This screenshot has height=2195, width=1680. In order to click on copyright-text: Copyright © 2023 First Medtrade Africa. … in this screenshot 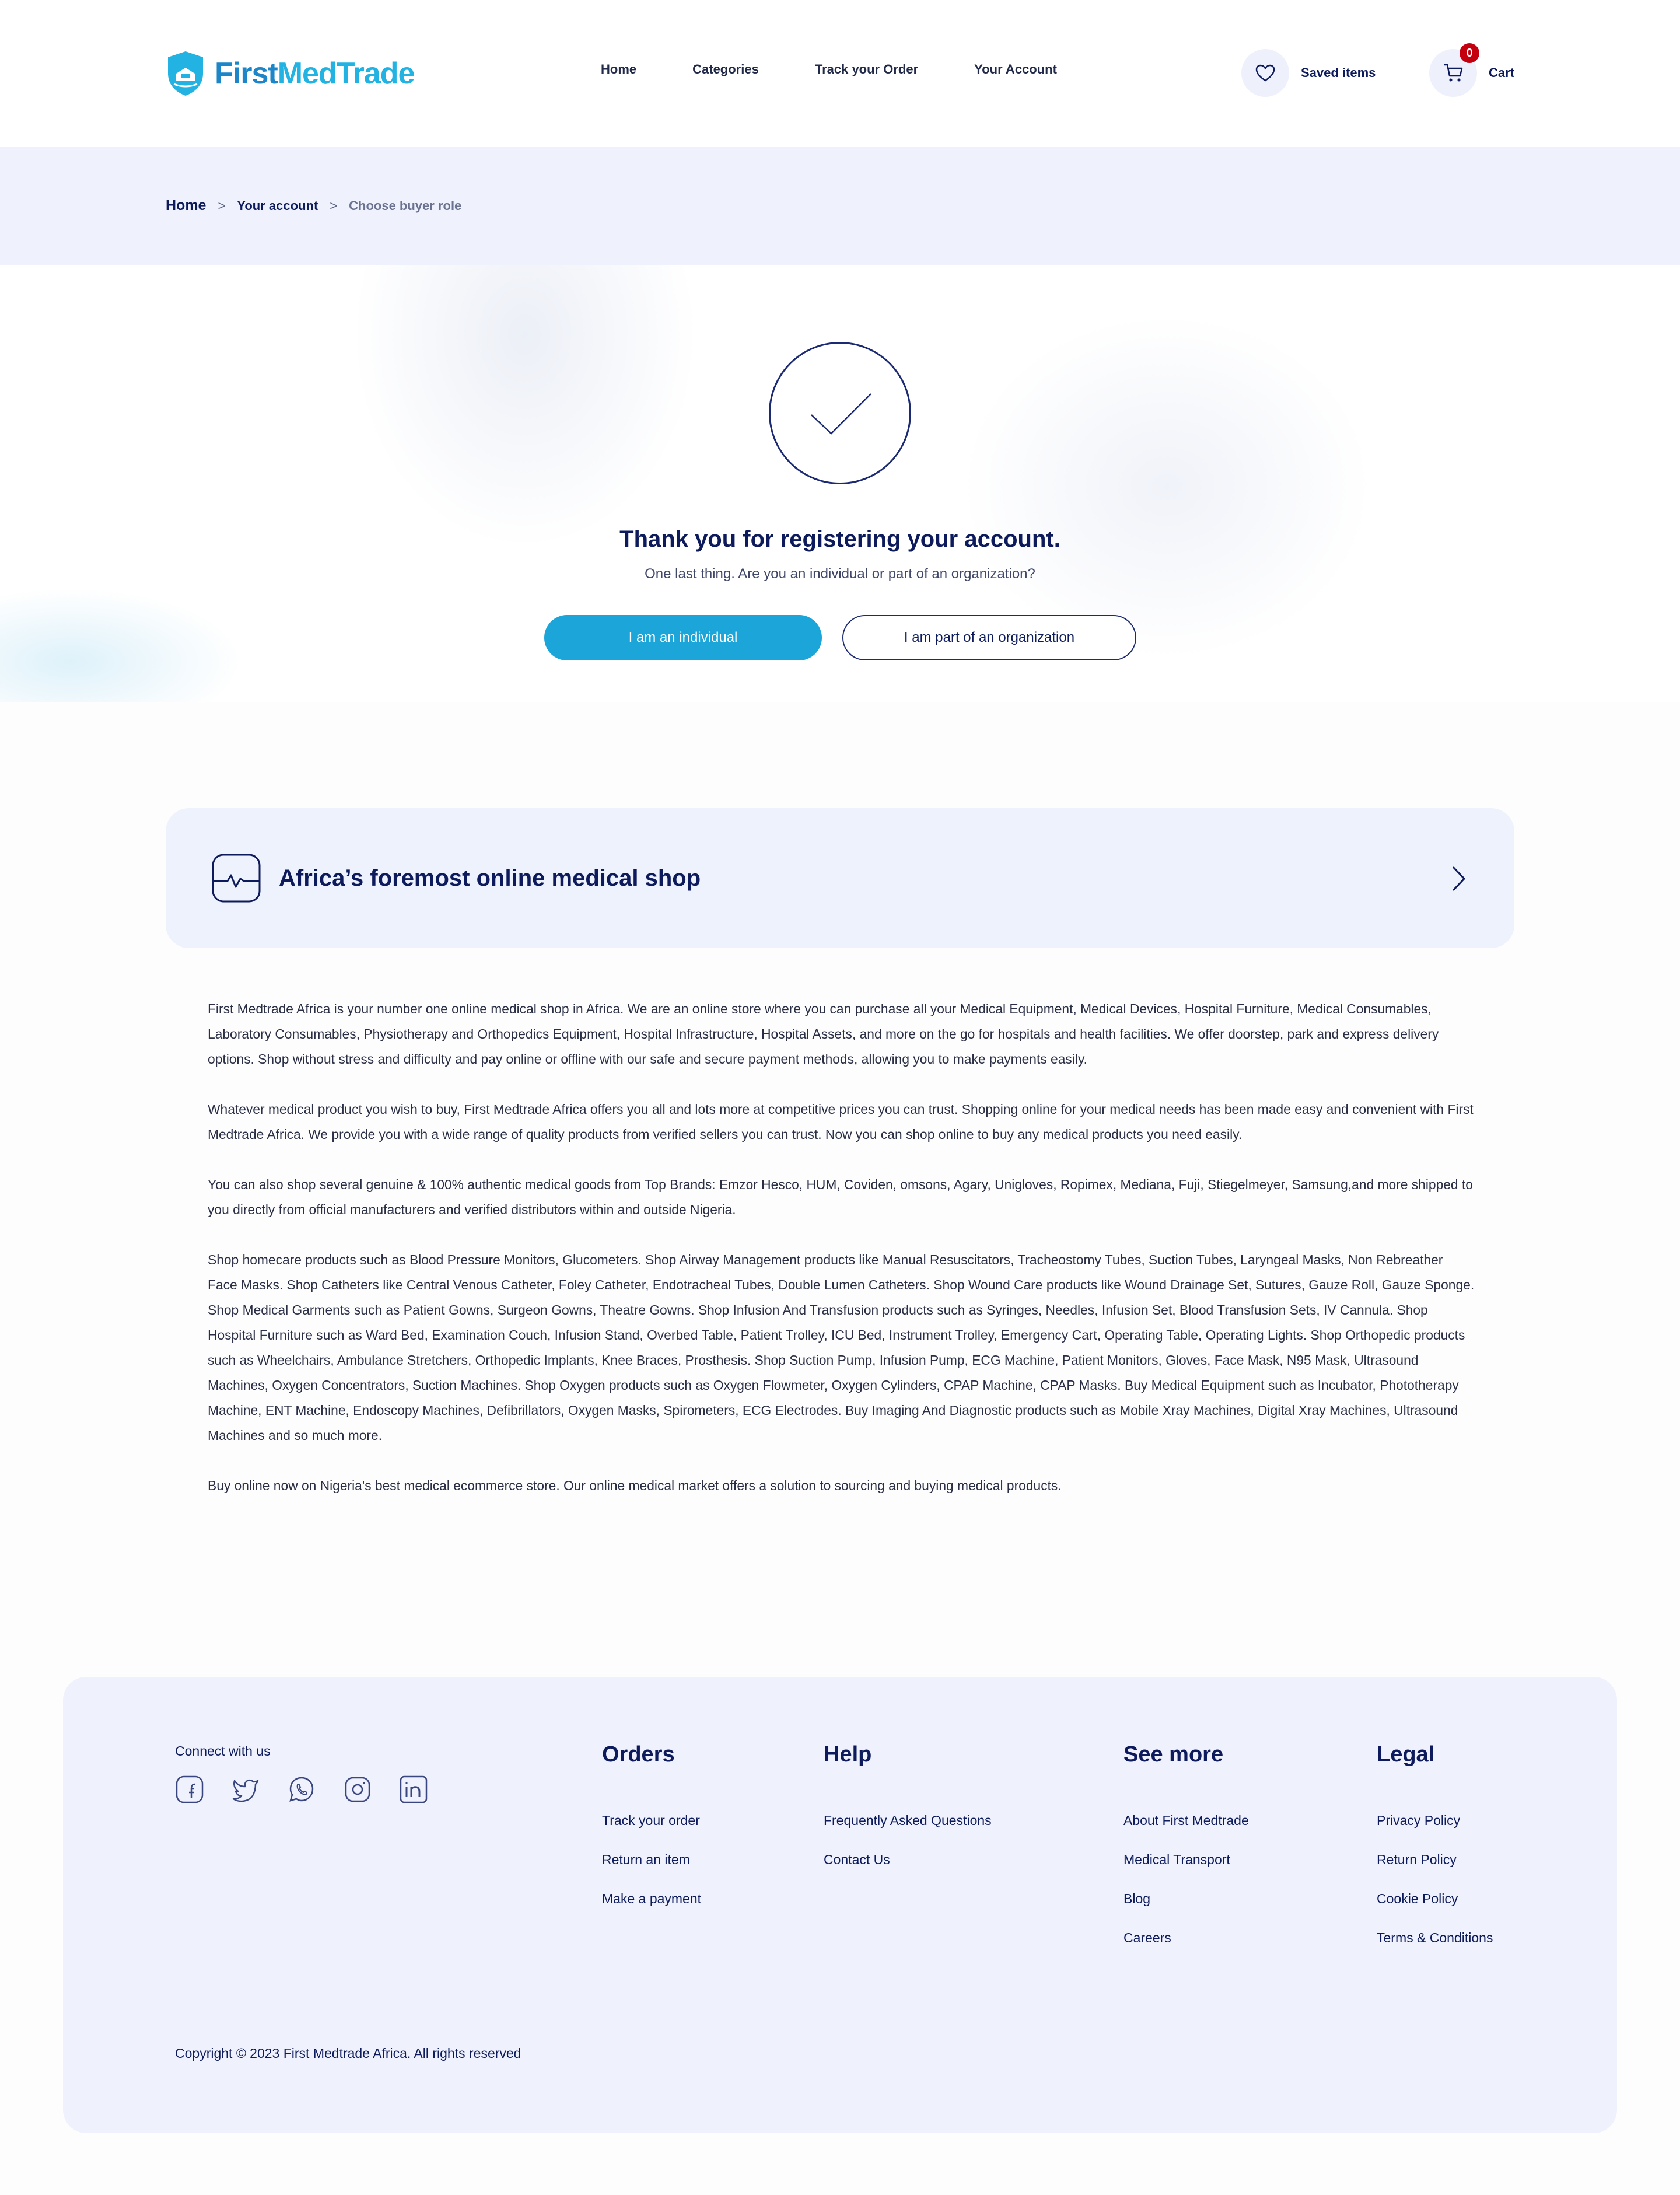, I will do `click(349, 2053)`.